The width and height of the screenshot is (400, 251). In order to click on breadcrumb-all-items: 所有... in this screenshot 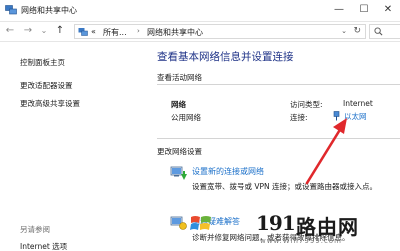, I will do `click(115, 32)`.